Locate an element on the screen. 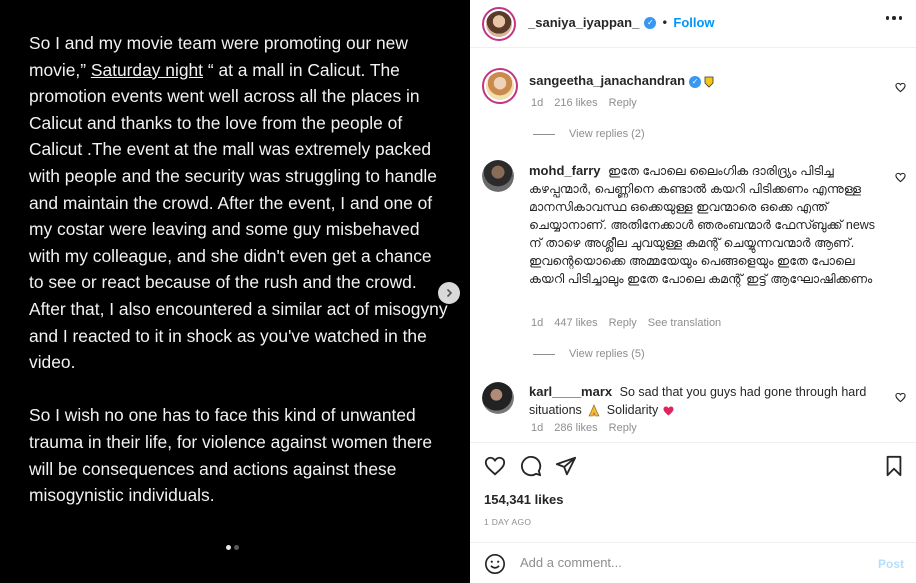 The width and height of the screenshot is (916, 583). commenter-username: sangeetha_janachandran is located at coordinates (607, 80).